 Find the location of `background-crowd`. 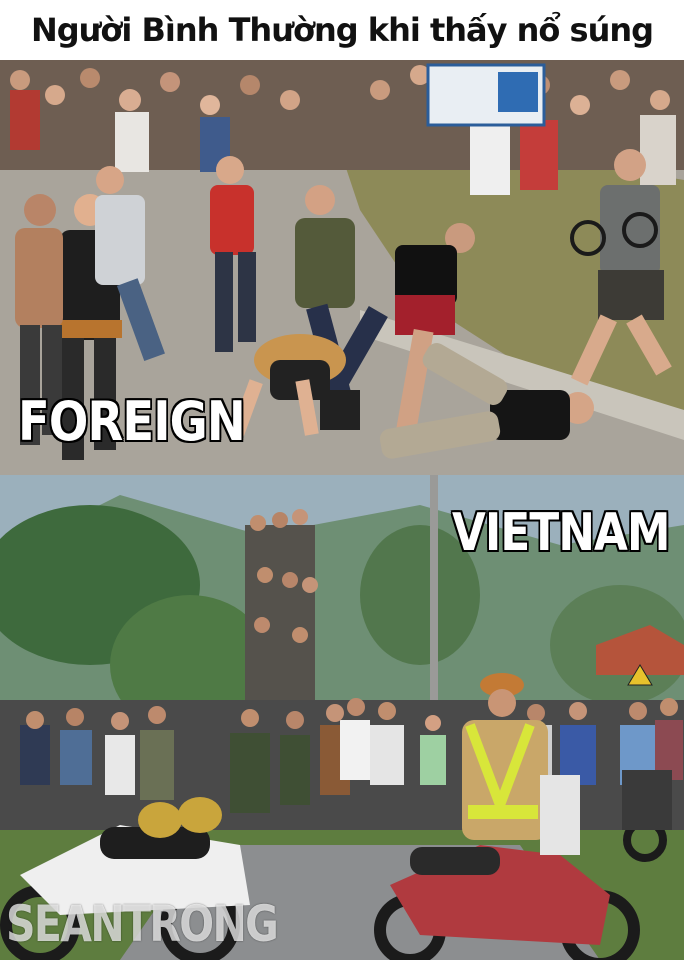

background-crowd is located at coordinates (342, 115).